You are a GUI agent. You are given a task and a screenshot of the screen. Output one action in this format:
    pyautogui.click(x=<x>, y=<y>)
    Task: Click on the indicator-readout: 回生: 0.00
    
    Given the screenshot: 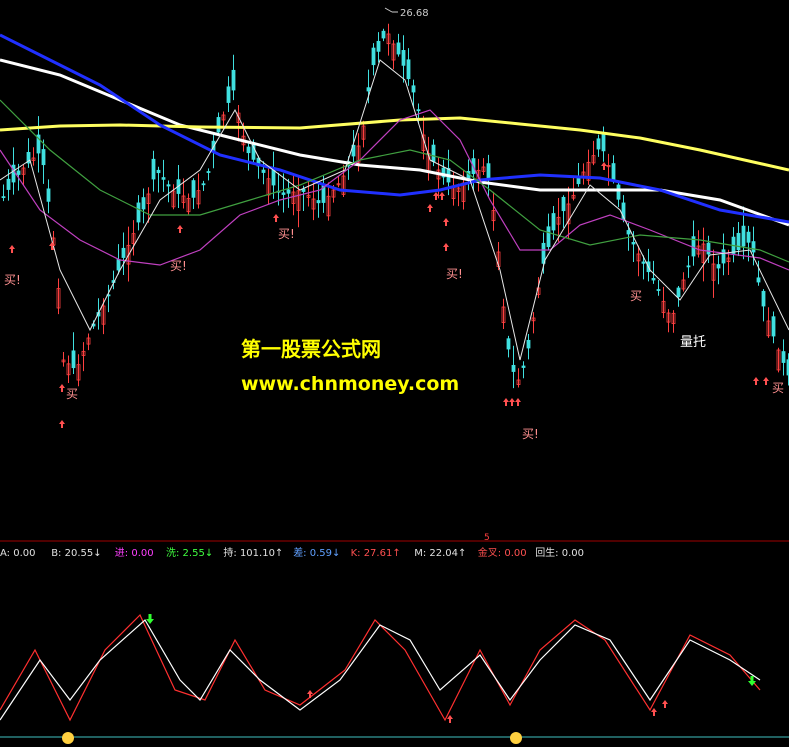 What is the action you would take?
    pyautogui.click(x=559, y=552)
    